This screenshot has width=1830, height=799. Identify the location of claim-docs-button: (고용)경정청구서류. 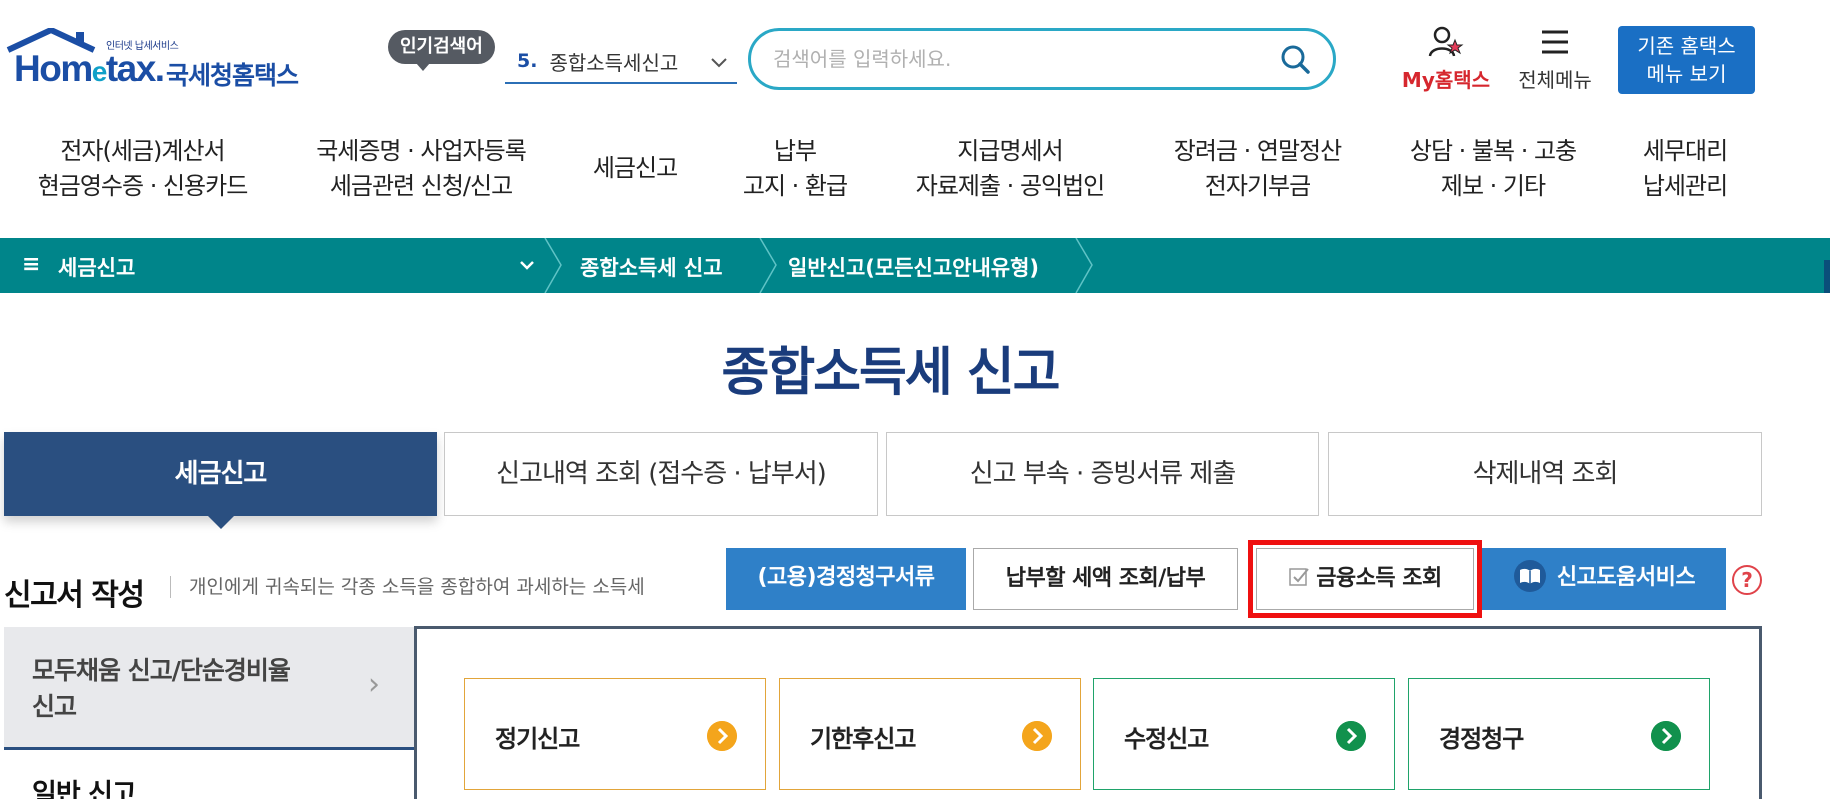
(846, 579).